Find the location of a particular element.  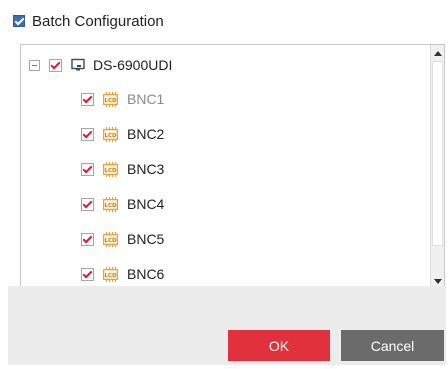

item-label: BNC3 is located at coordinates (146, 169).